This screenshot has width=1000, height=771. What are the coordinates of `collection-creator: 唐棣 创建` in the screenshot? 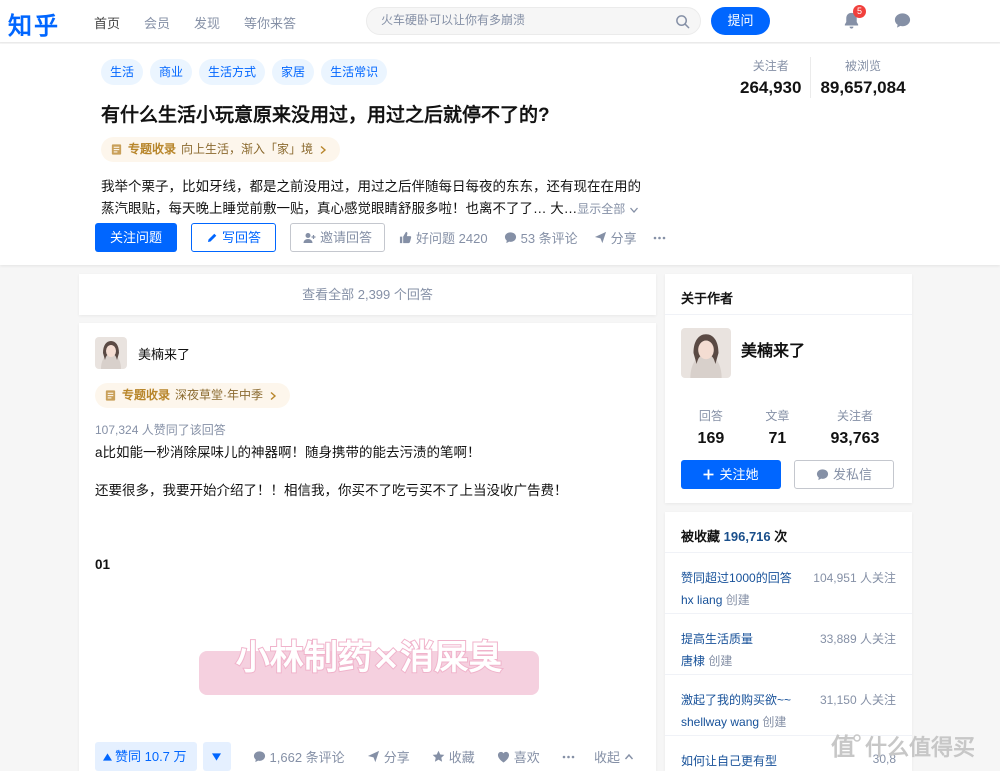 It's located at (788, 660).